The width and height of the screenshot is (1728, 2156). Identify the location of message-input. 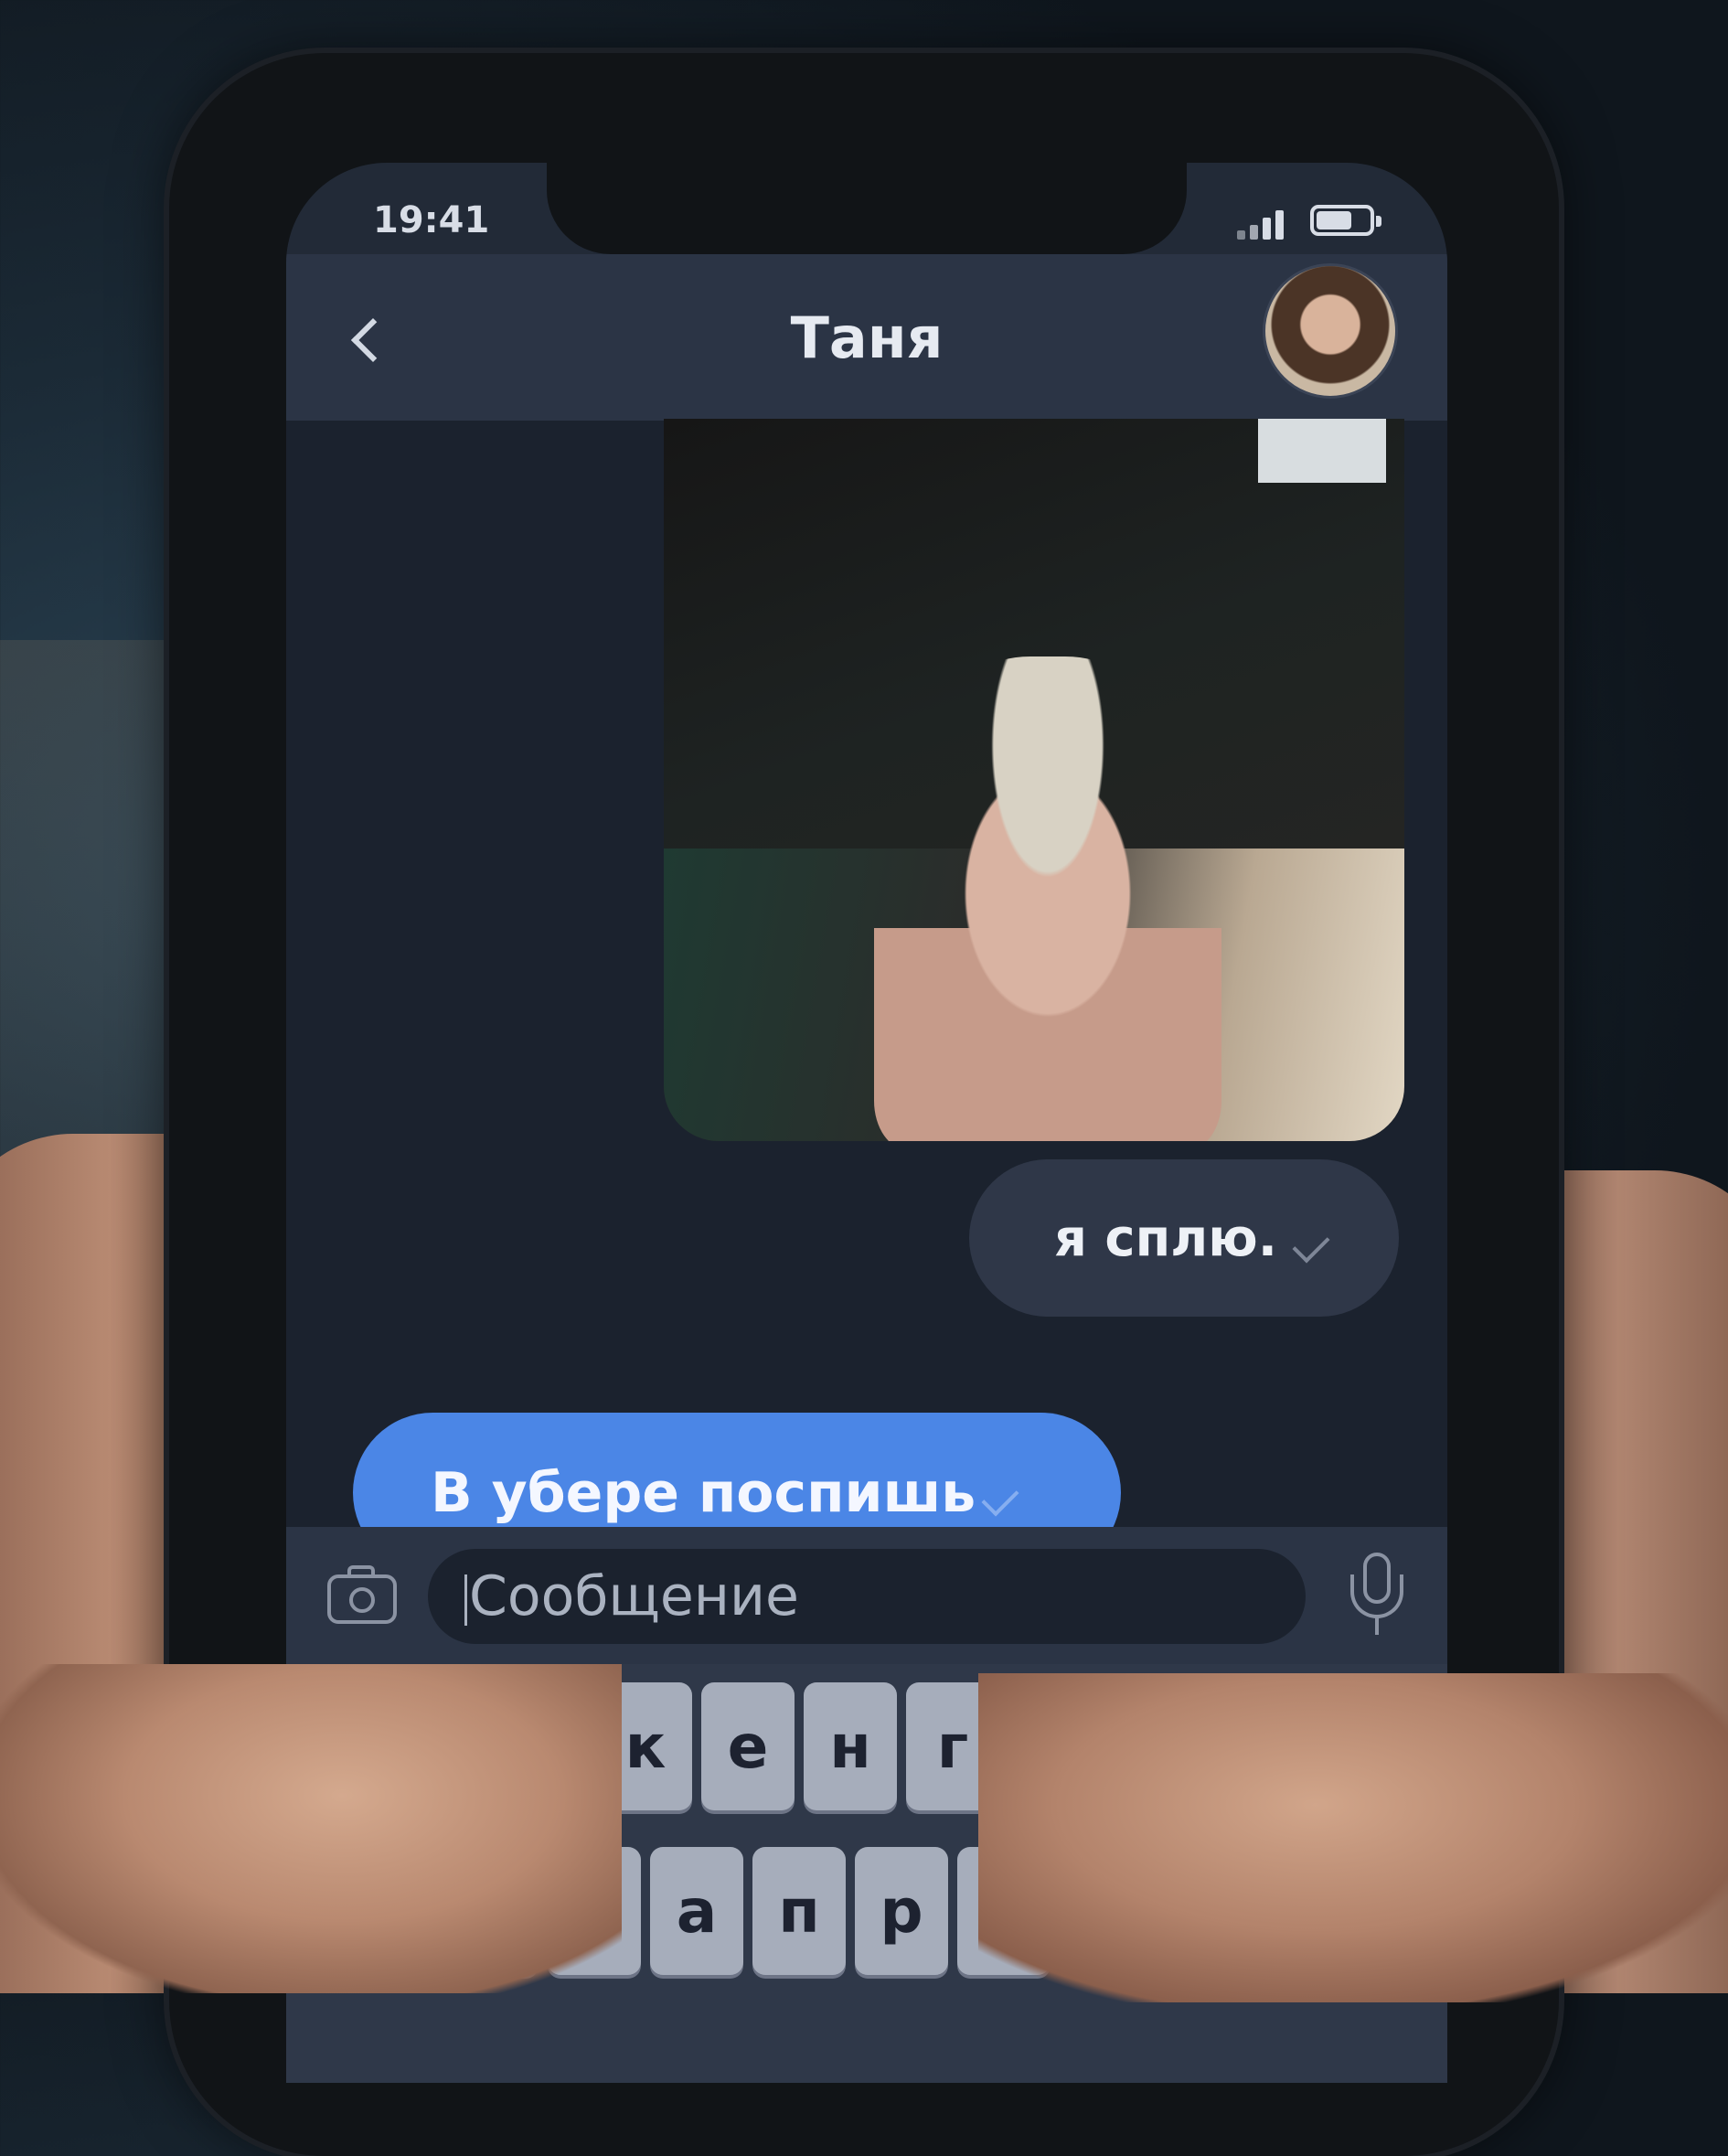
(867, 1596).